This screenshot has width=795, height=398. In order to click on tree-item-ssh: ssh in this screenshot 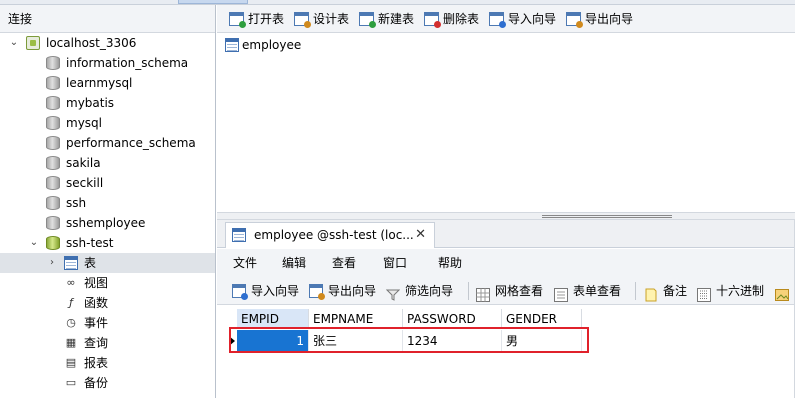, I will do `click(107, 203)`.